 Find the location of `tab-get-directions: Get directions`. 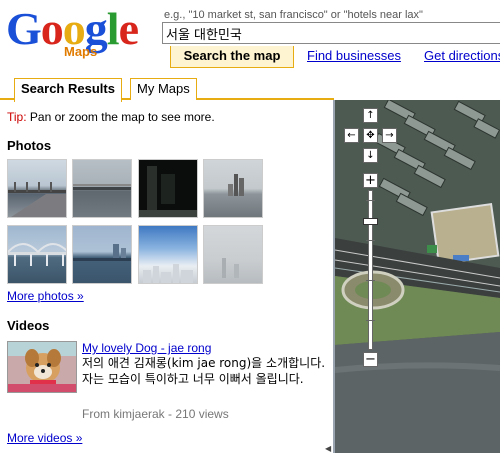

tab-get-directions: Get directions is located at coordinates (462, 57).